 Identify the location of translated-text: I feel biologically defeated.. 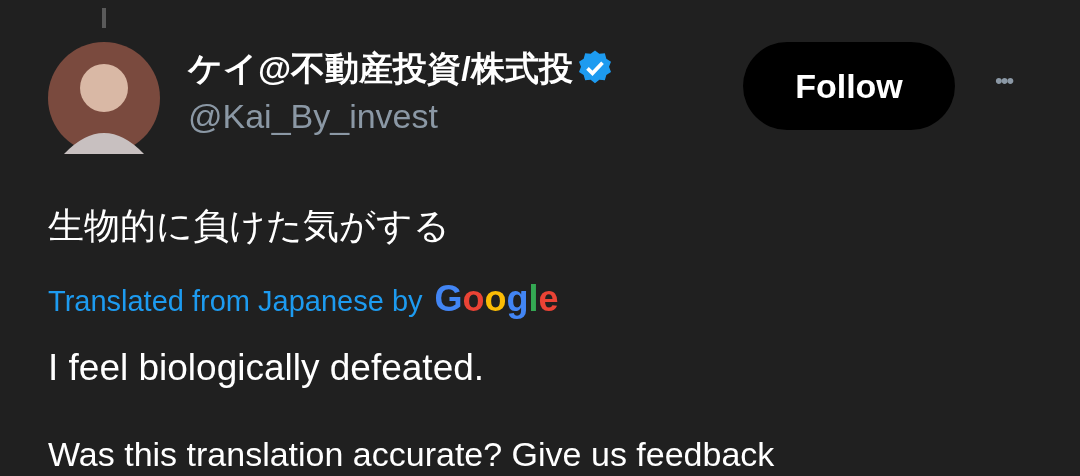
(267, 368).